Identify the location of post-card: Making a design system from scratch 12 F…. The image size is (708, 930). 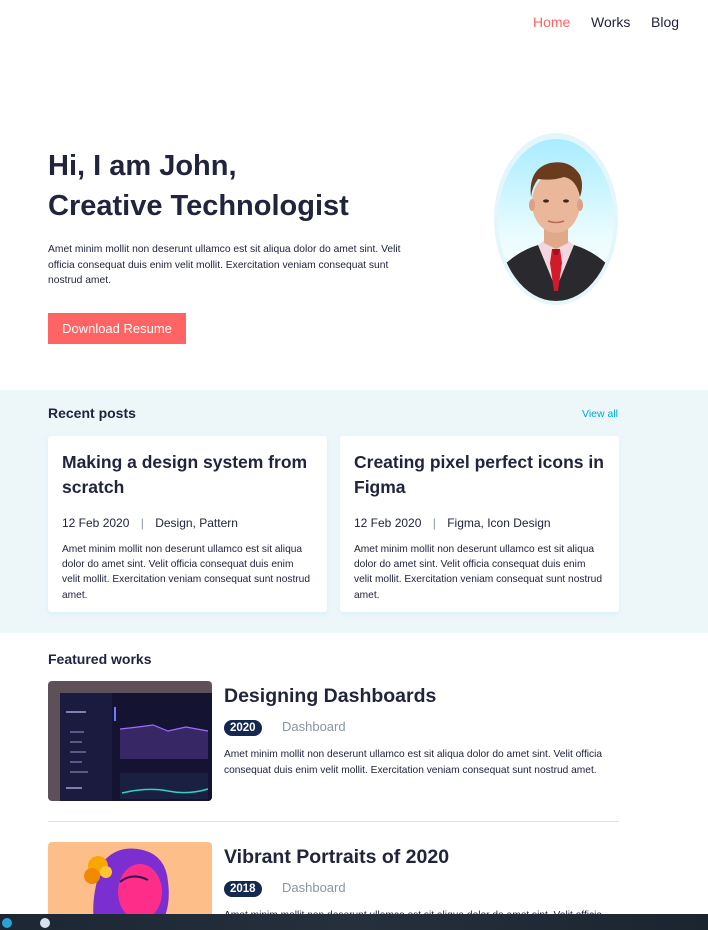
(187, 524).